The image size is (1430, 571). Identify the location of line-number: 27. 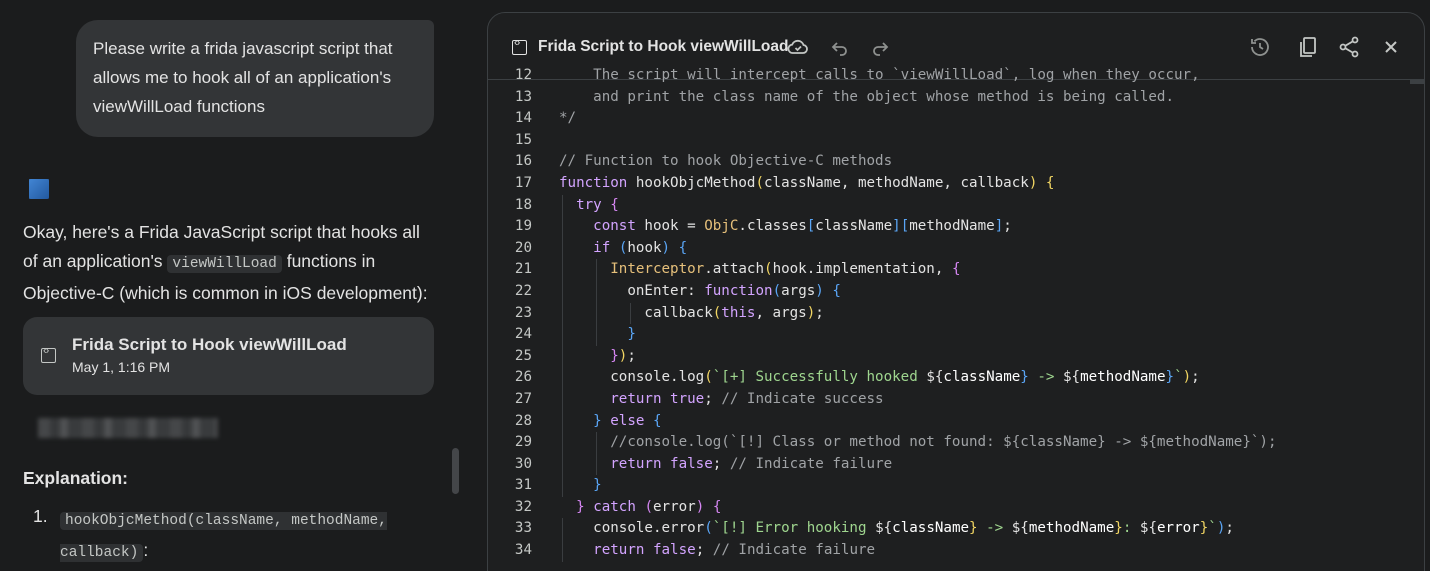
(523, 398).